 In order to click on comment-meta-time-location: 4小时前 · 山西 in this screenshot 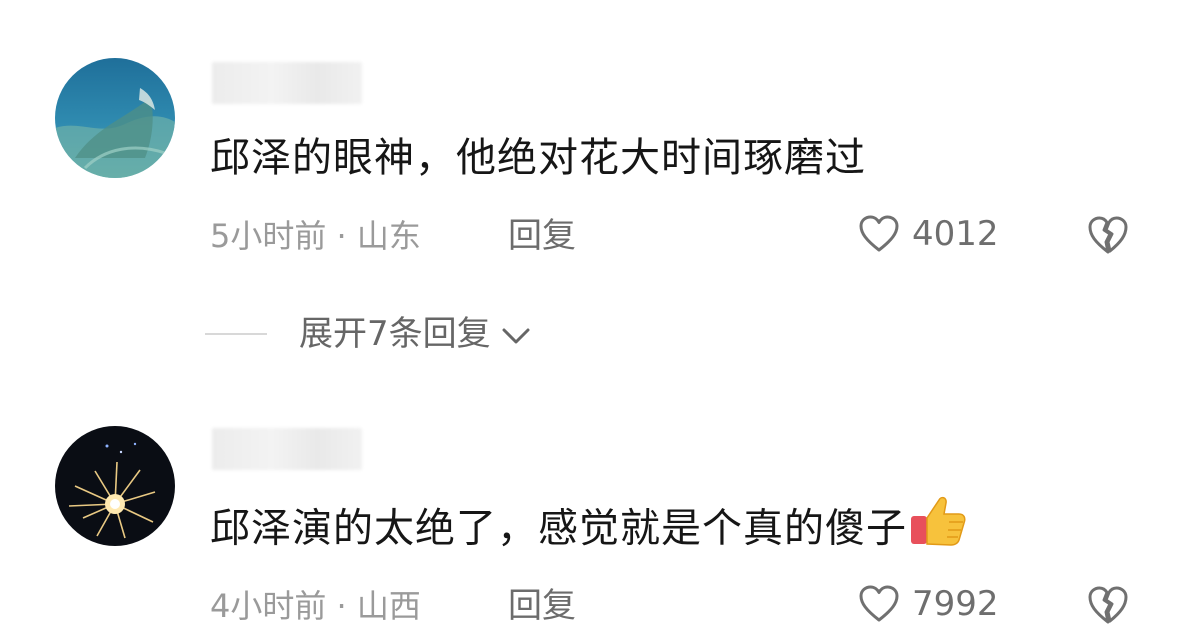, I will do `click(315, 606)`.